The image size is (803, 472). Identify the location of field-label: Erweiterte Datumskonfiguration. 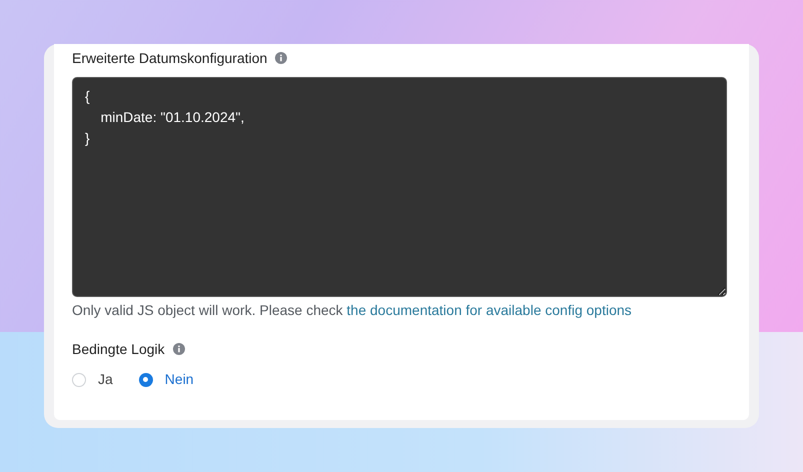
(170, 58).